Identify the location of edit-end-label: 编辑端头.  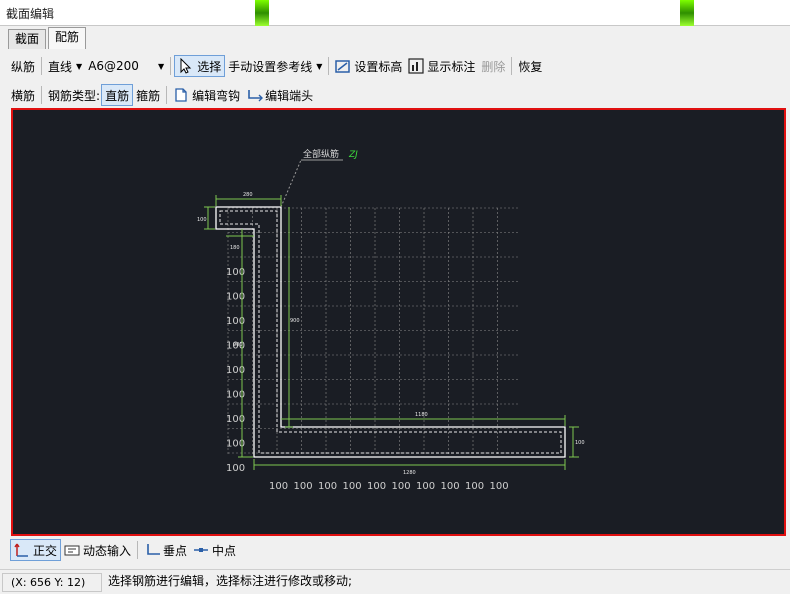
(289, 95).